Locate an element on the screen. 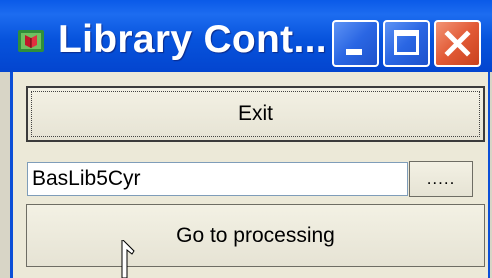 This screenshot has width=492, height=278. maximize-icon is located at coordinates (406, 42).